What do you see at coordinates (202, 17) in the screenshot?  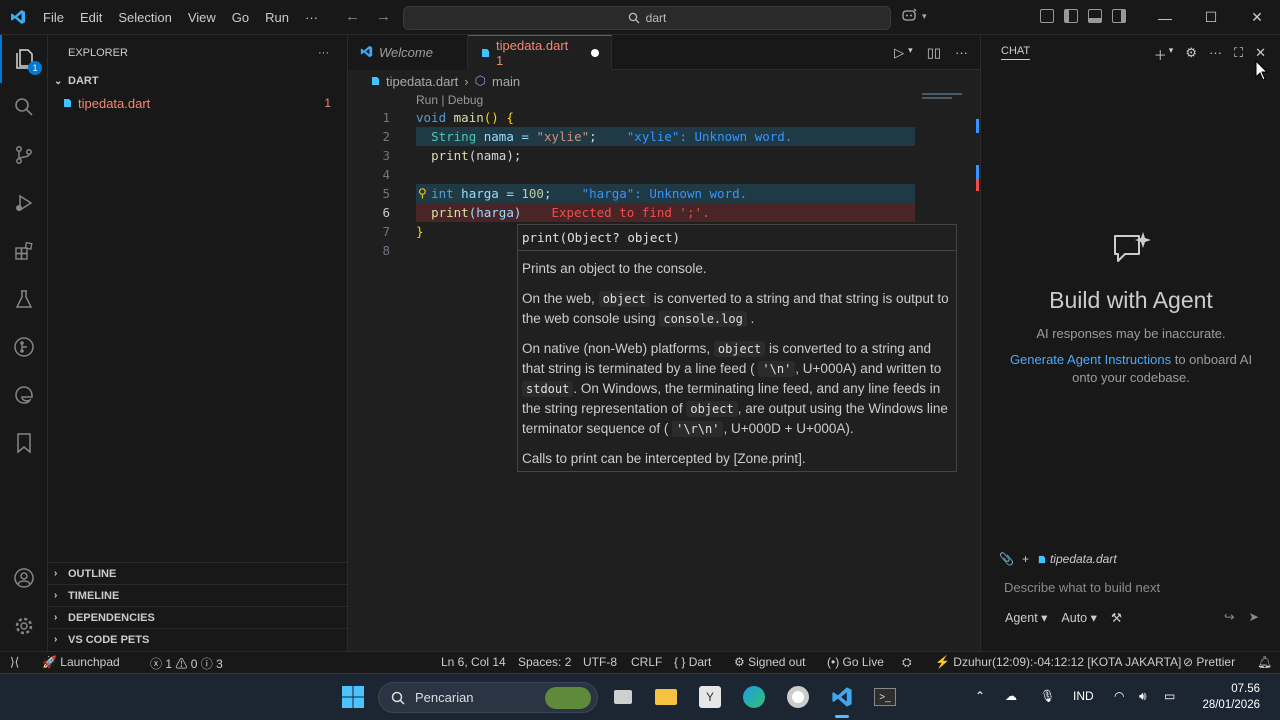 I see `menu-view: View` at bounding box center [202, 17].